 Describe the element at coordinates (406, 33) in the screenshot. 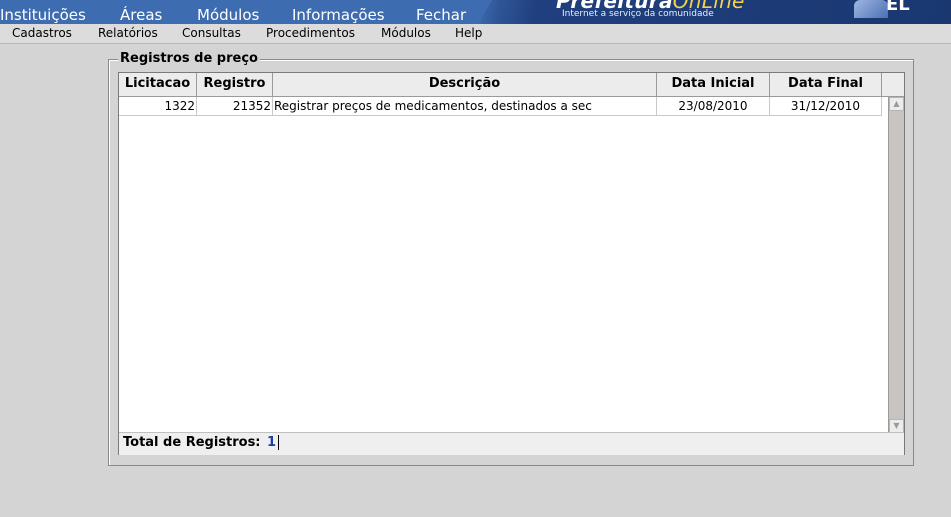

I see `menu-modulos: Módulos` at that location.